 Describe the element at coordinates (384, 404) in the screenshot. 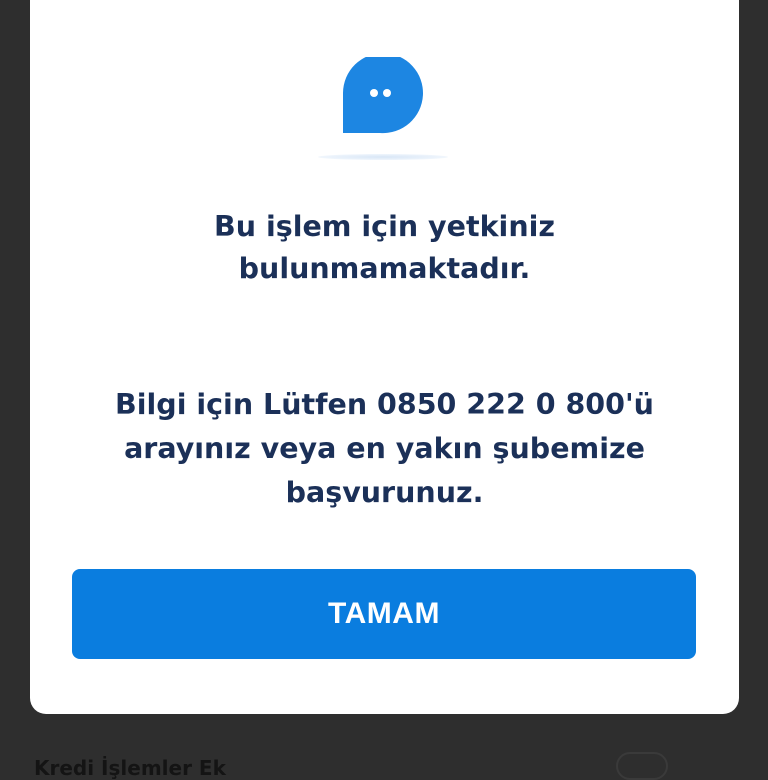

I see `message-line-1: Bilgi için Lütfen 0850 222 0 800'ü` at that location.